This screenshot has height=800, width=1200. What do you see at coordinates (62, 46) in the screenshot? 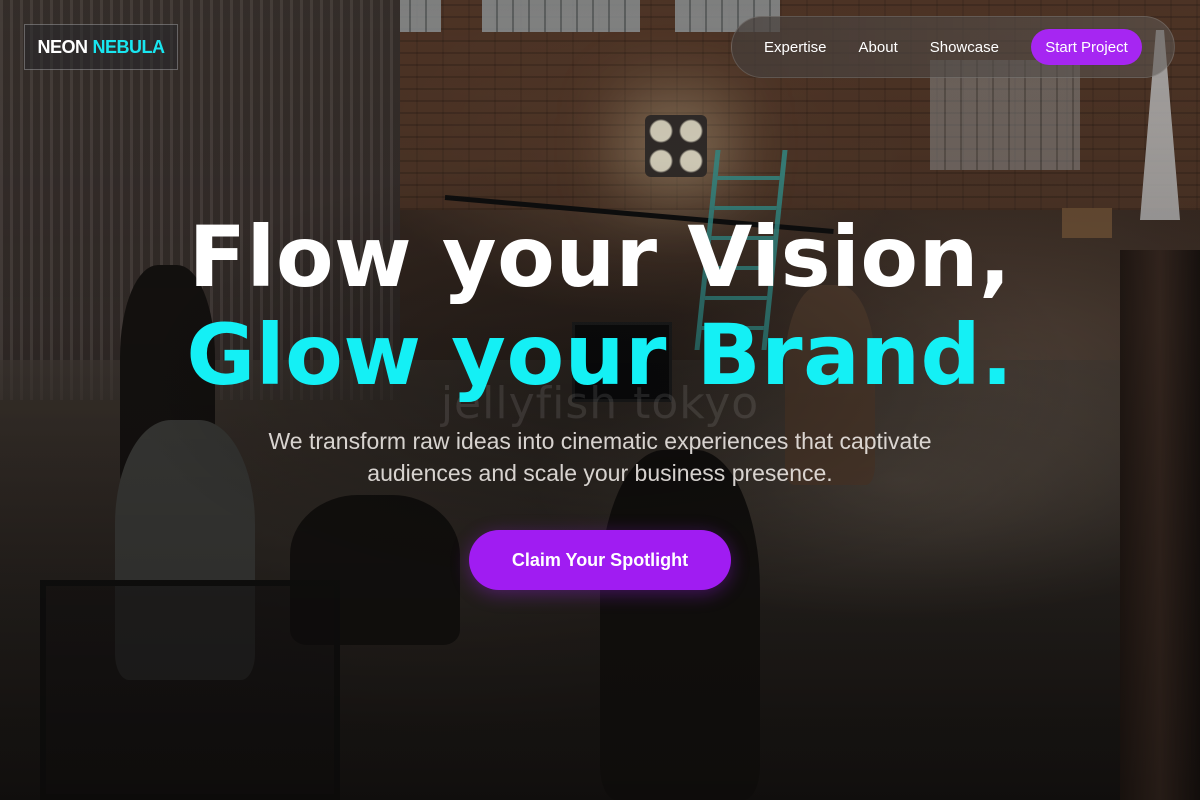
I see `brand-word-1: NEON` at bounding box center [62, 46].